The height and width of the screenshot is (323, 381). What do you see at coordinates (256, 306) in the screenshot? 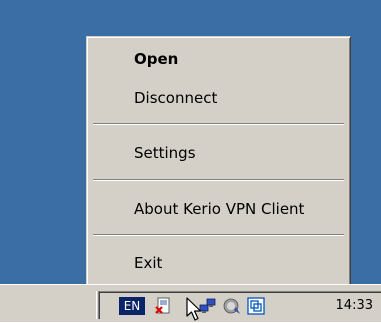
I see `vmware-icon` at bounding box center [256, 306].